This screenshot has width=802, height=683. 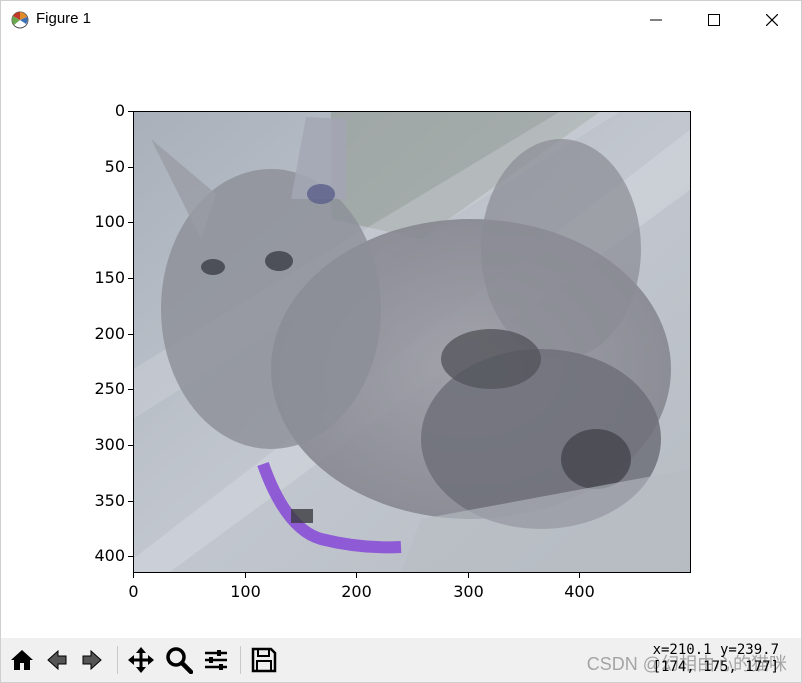 I want to click on y-tick-label: 150, so click(x=109, y=277).